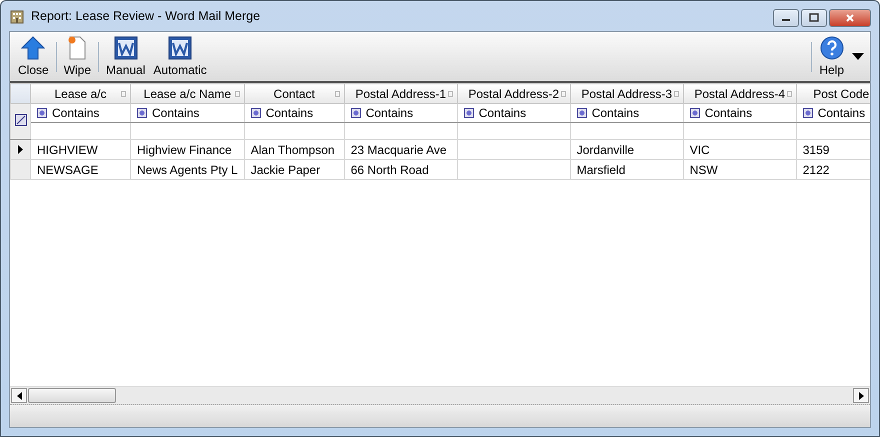  I want to click on filter-clear-icon, so click(20, 120).